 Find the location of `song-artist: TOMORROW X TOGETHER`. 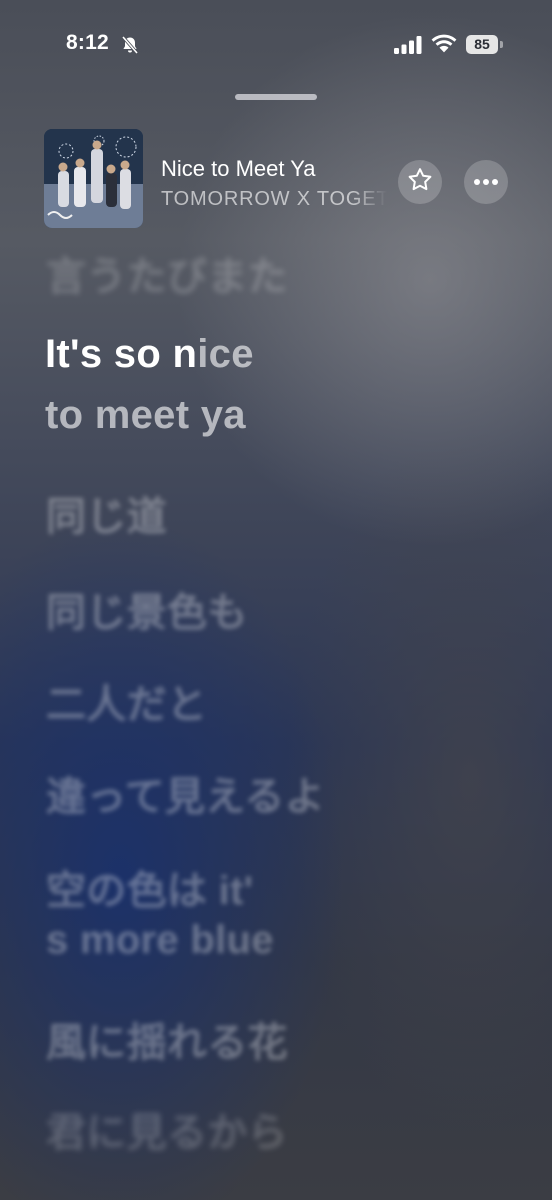

song-artist: TOMORROW X TOGETHER is located at coordinates (274, 199).